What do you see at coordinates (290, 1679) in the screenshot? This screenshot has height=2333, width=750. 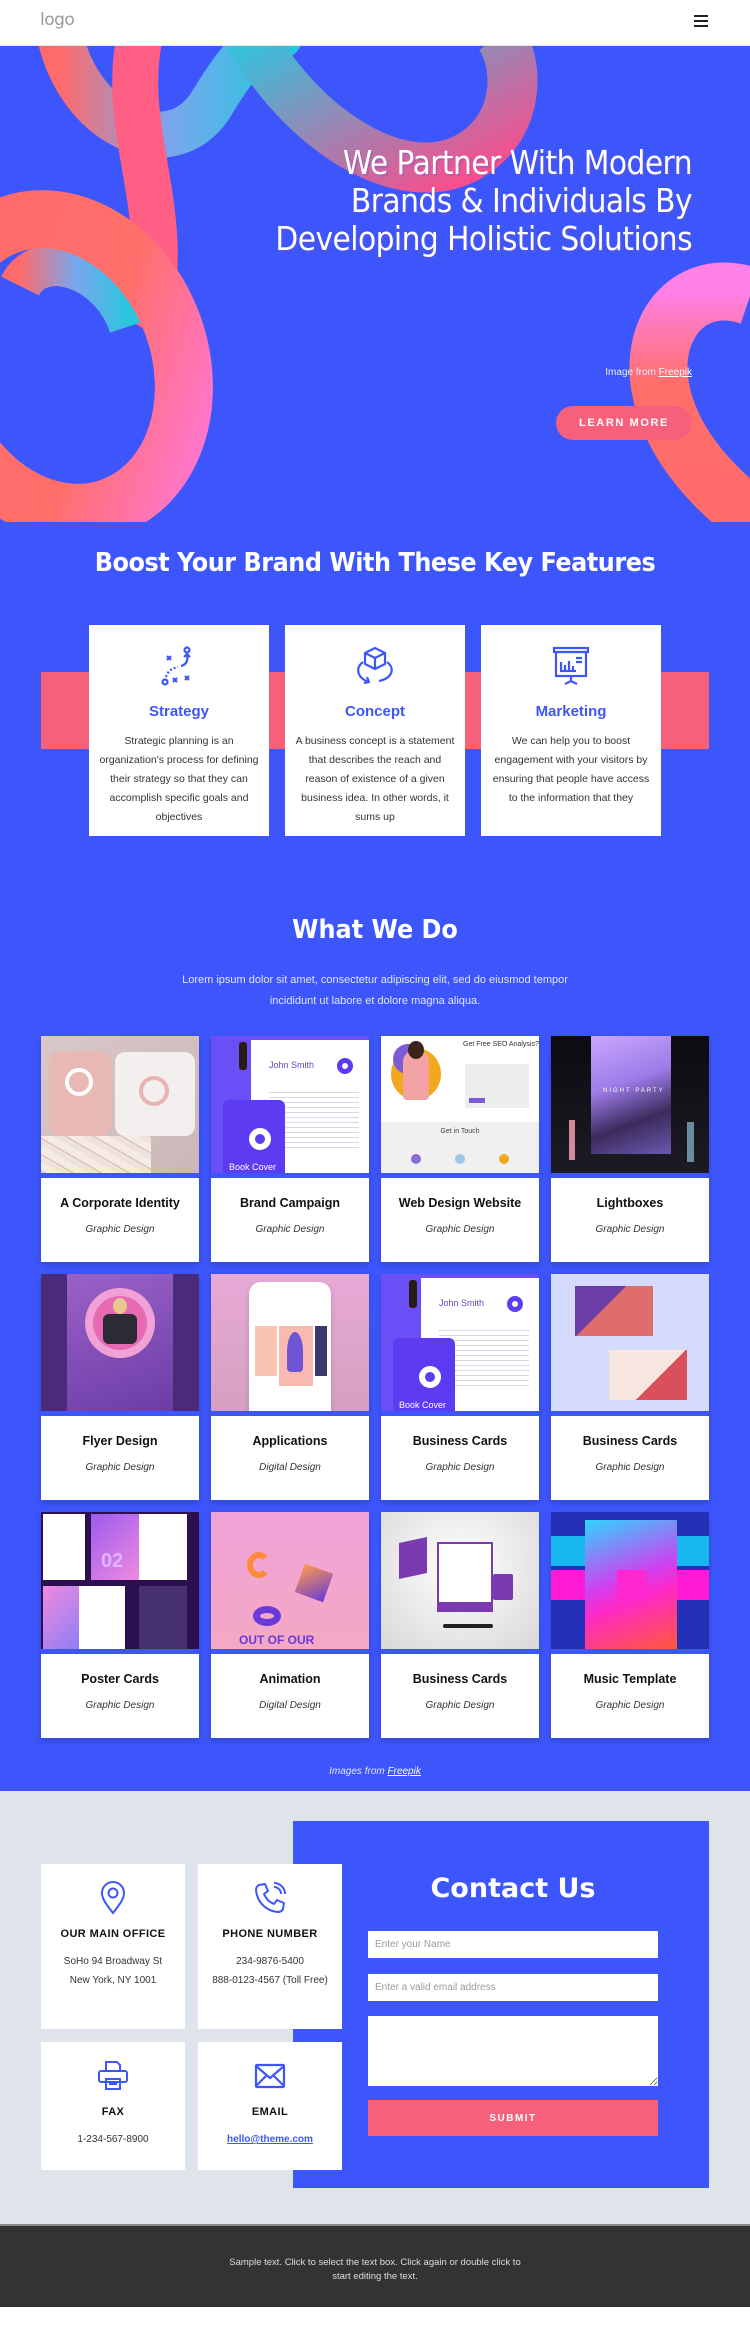 I see `portfolio-item-title: Animation` at bounding box center [290, 1679].